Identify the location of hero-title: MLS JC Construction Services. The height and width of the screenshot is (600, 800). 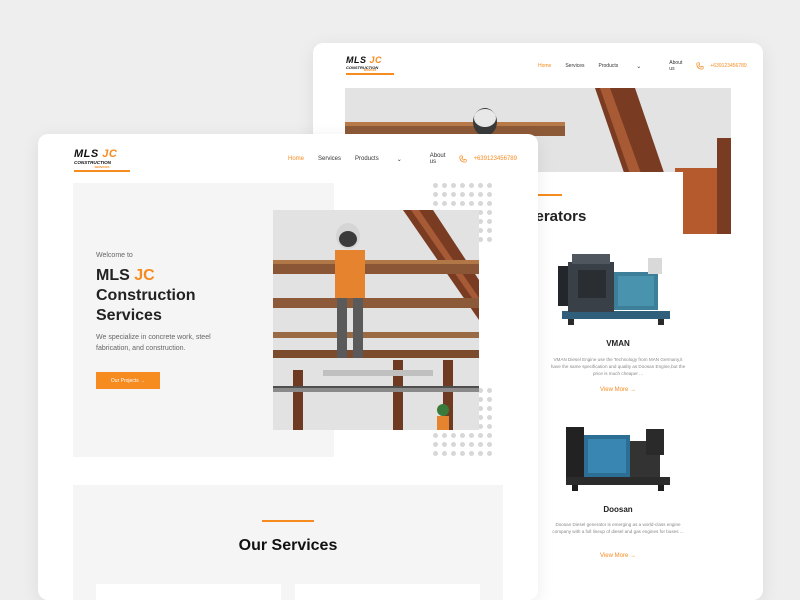
(146, 296).